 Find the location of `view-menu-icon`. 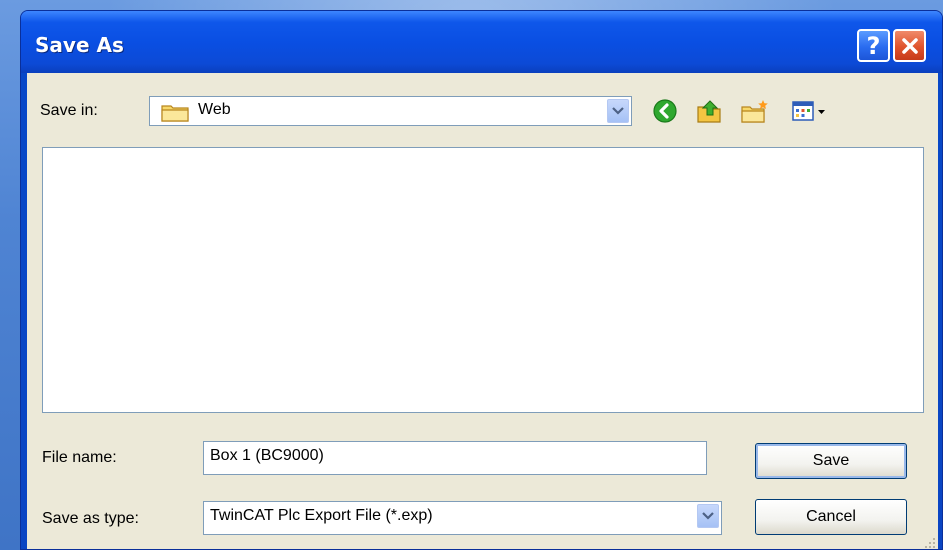

view-menu-icon is located at coordinates (808, 111).